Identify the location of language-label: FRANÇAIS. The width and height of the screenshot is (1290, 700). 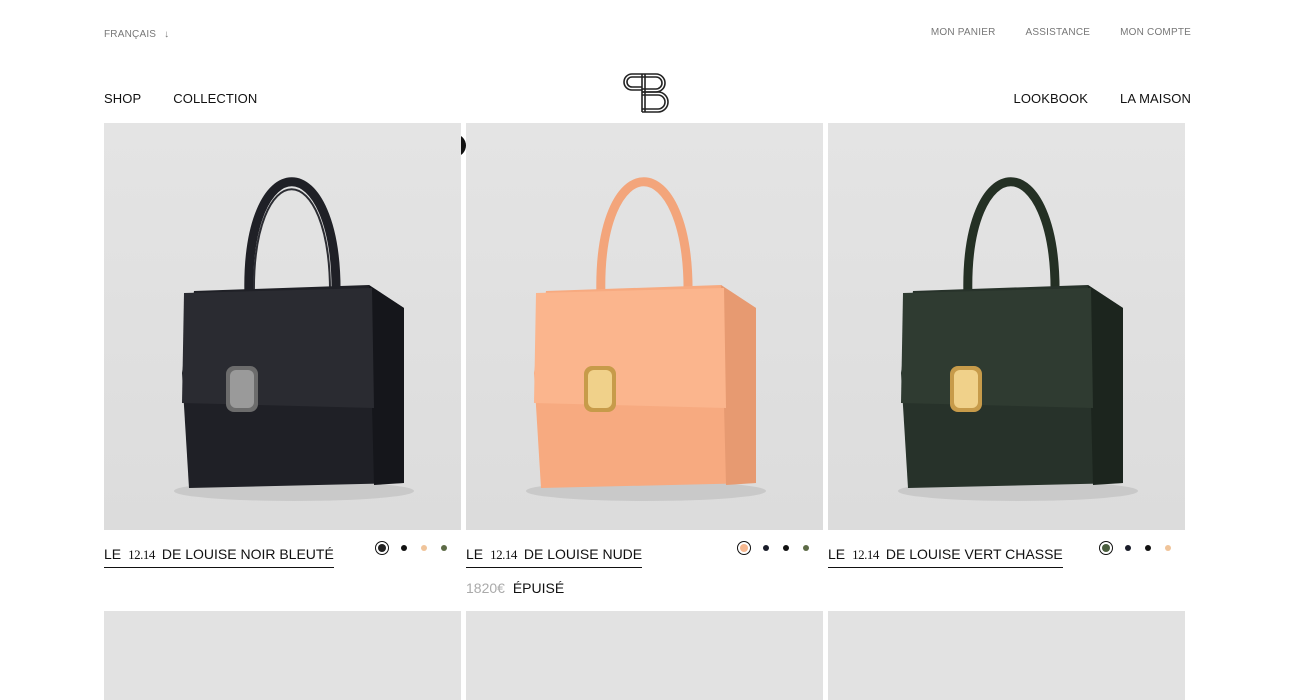
(130, 34).